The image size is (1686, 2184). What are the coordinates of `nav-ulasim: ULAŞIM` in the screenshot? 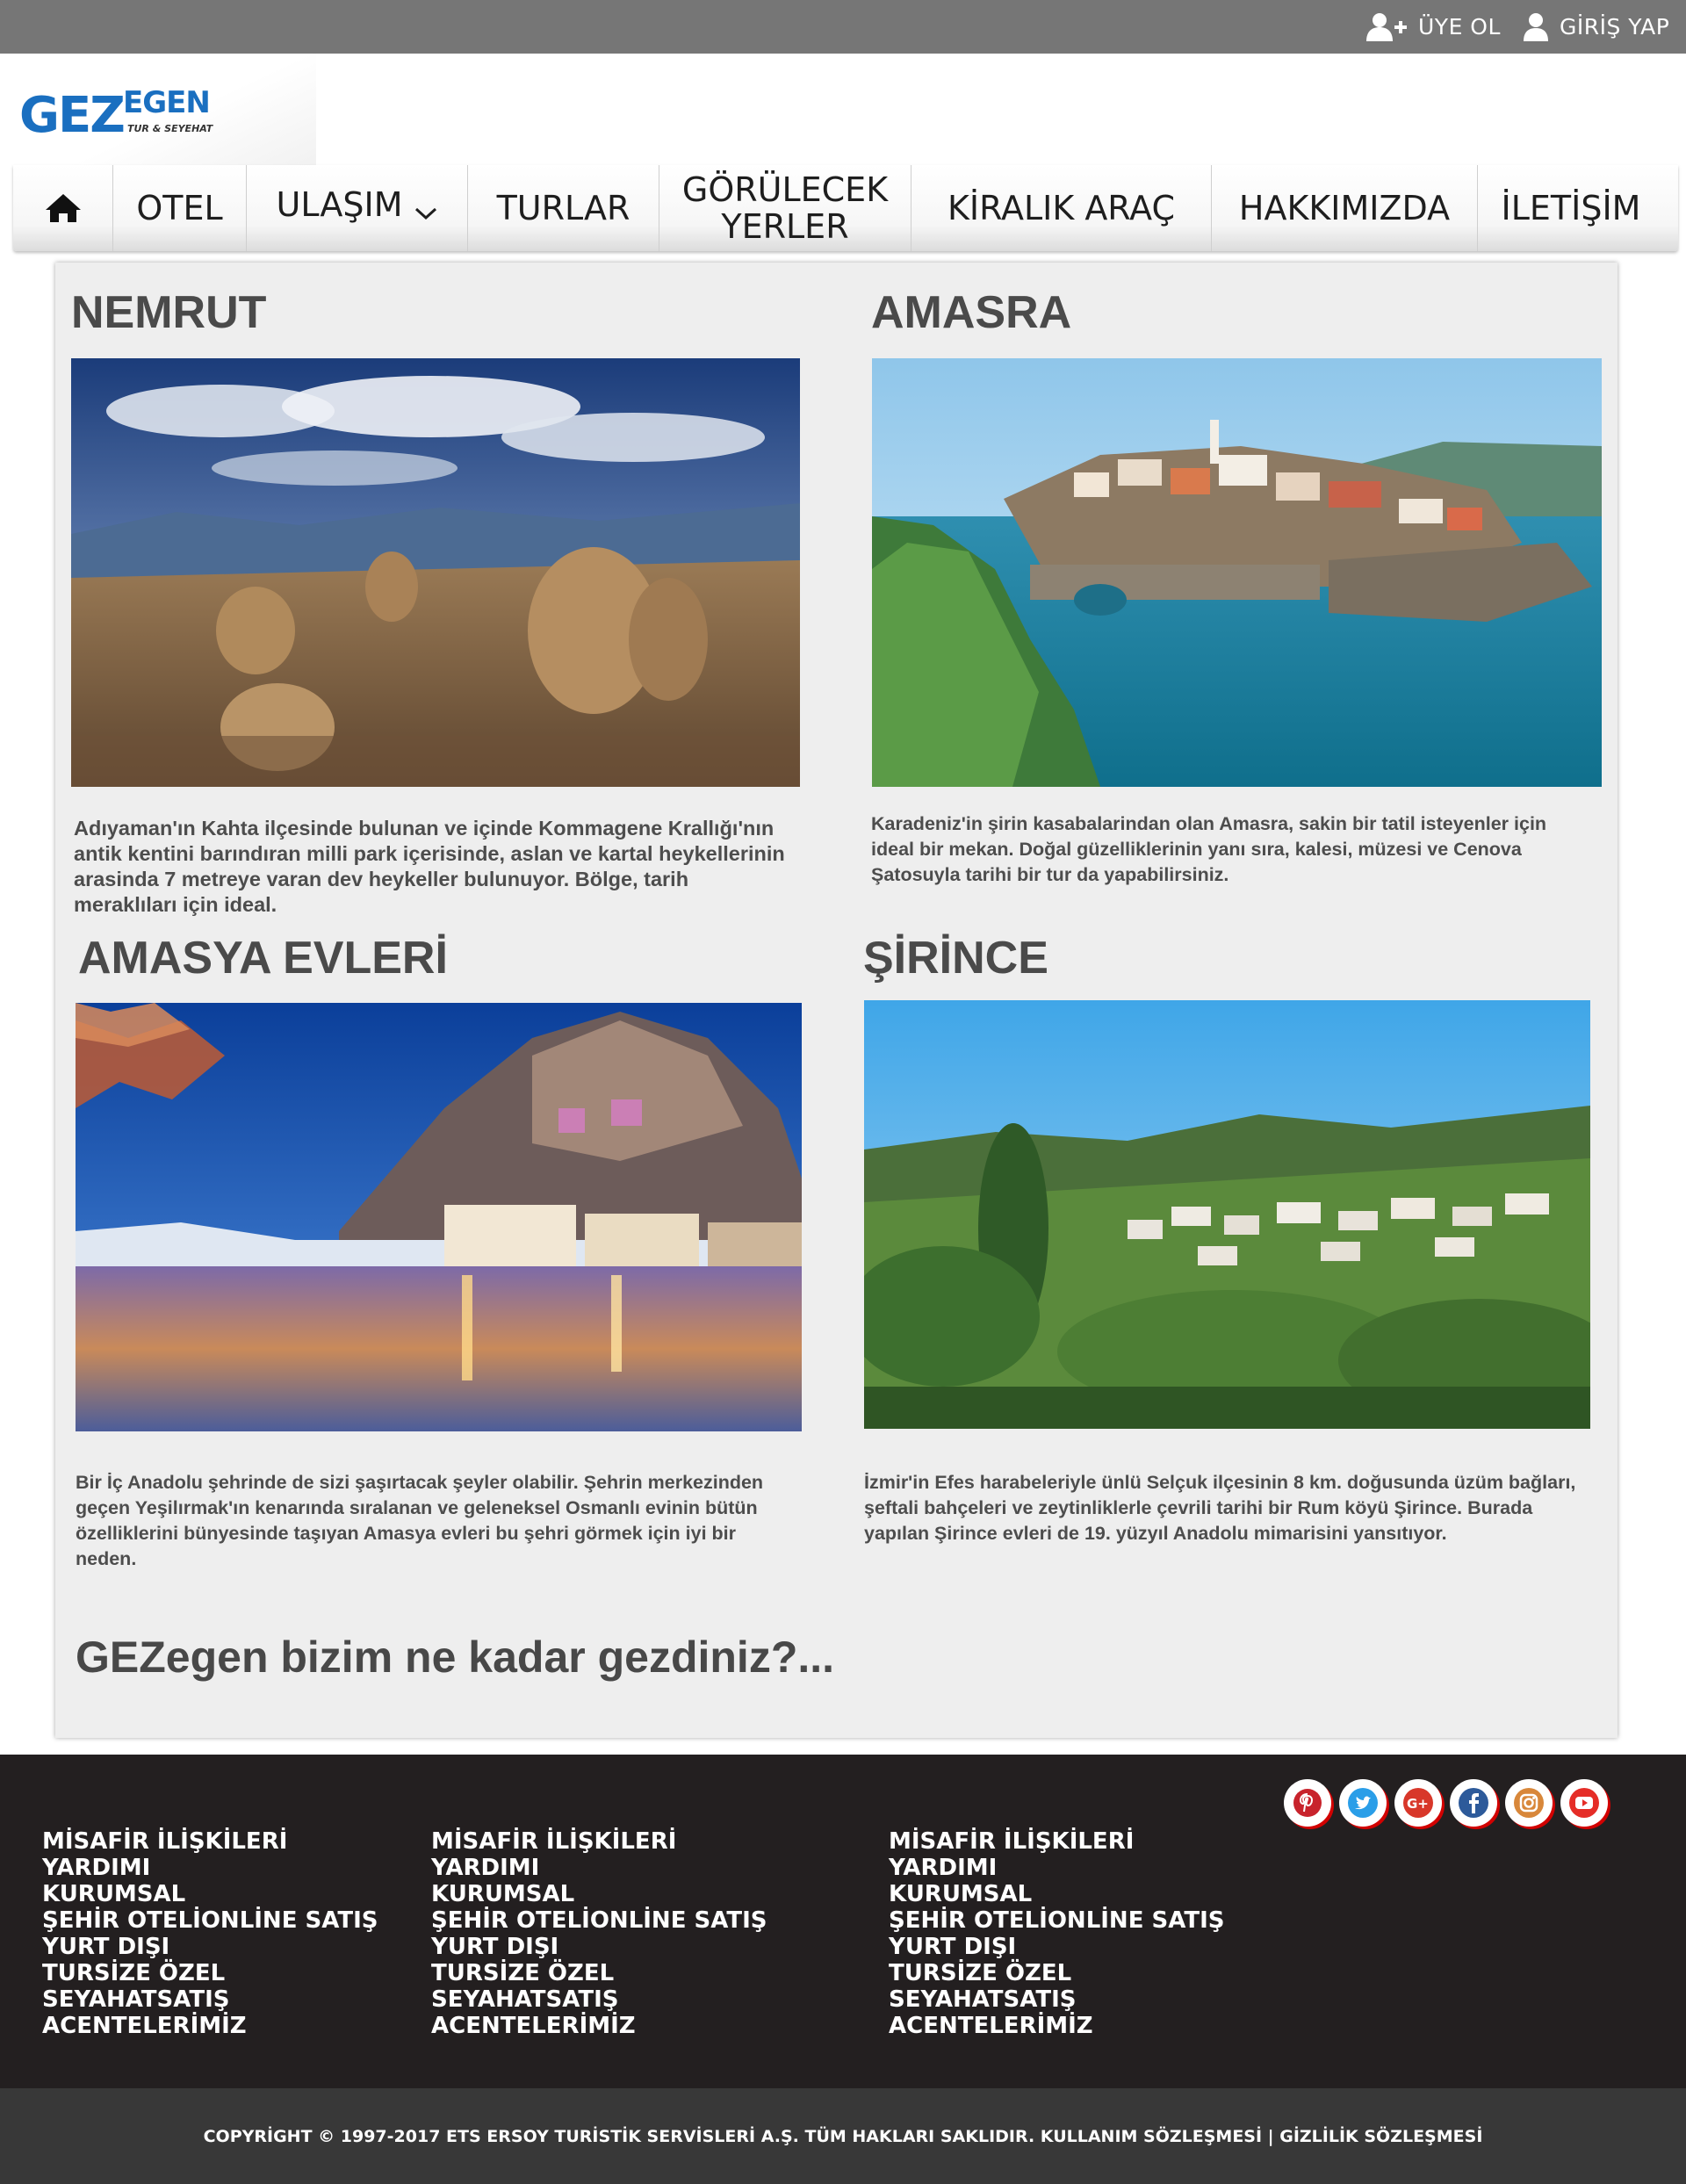 It's located at (358, 208).